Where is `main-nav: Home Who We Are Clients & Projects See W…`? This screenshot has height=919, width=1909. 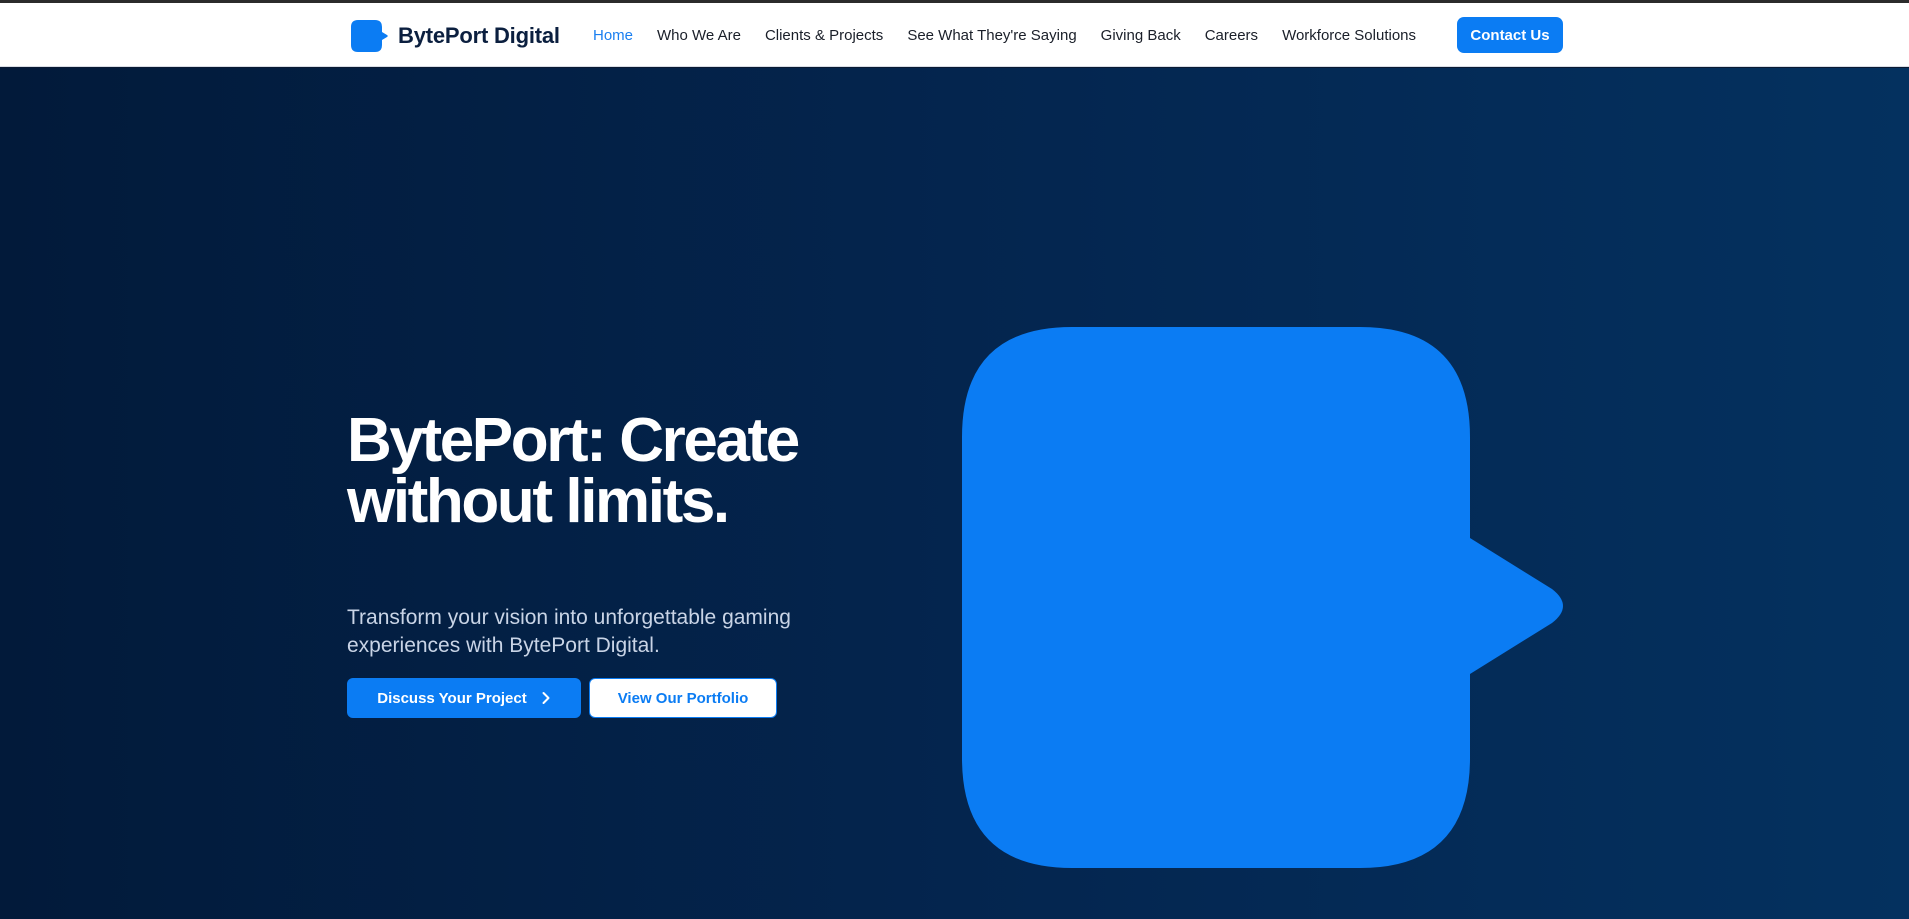
main-nav: Home Who We Are Clients & Projects See W… is located at coordinates (1016, 35).